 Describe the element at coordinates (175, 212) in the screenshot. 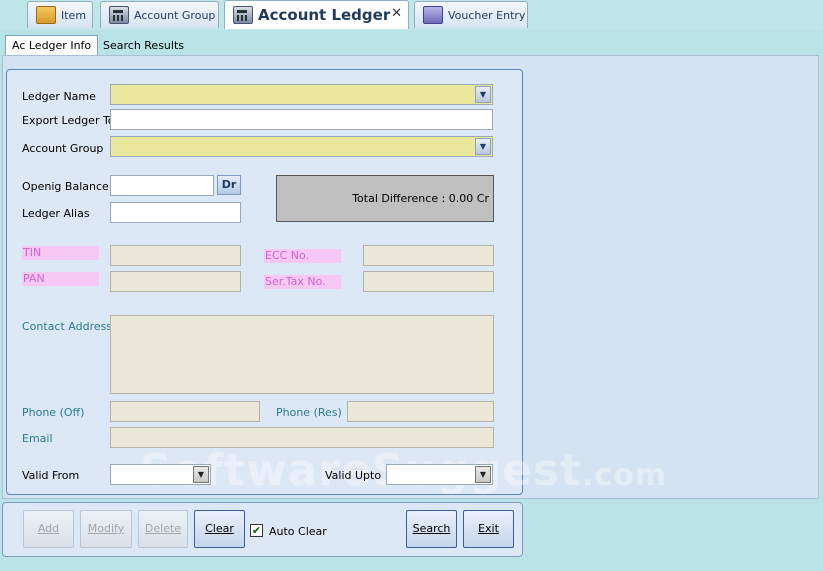

I see `ledger-alias-input` at that location.